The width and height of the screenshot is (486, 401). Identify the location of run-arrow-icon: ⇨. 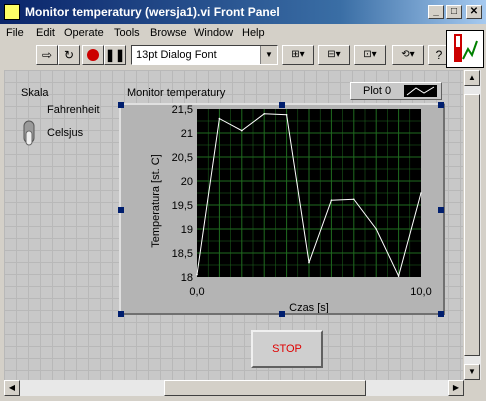
(47, 55).